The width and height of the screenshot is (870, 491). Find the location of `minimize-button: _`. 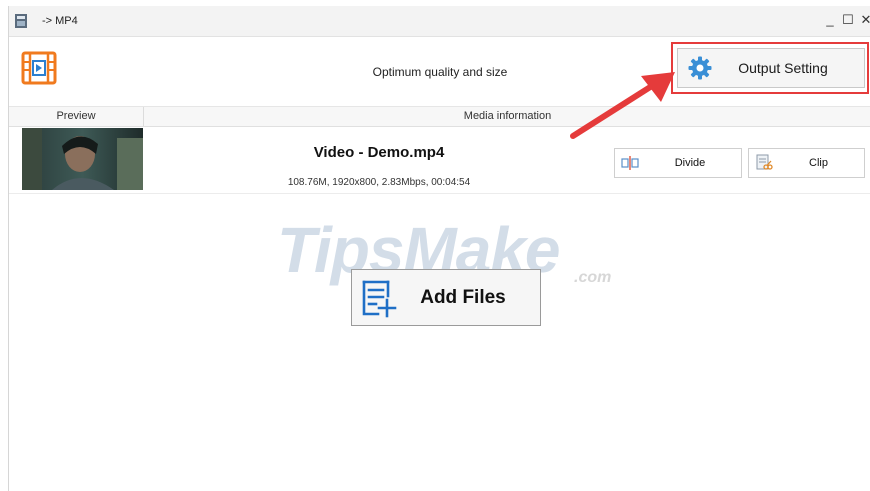

minimize-button: _ is located at coordinates (830, 20).